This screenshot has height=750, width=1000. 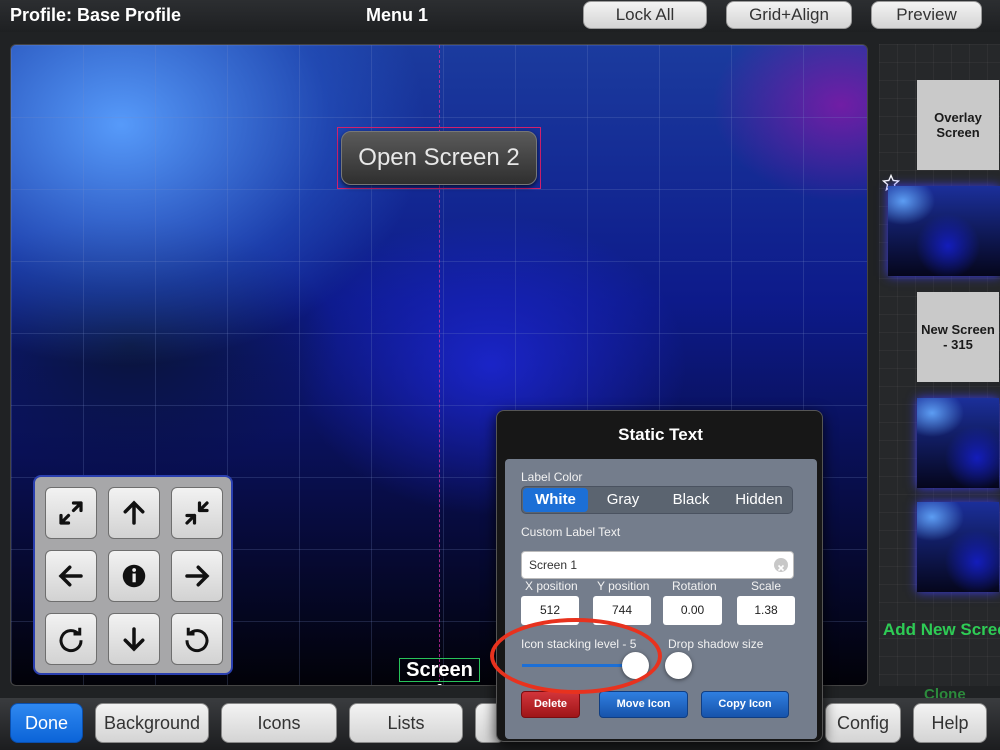 What do you see at coordinates (950, 723) in the screenshot?
I see `help-button: Help` at bounding box center [950, 723].